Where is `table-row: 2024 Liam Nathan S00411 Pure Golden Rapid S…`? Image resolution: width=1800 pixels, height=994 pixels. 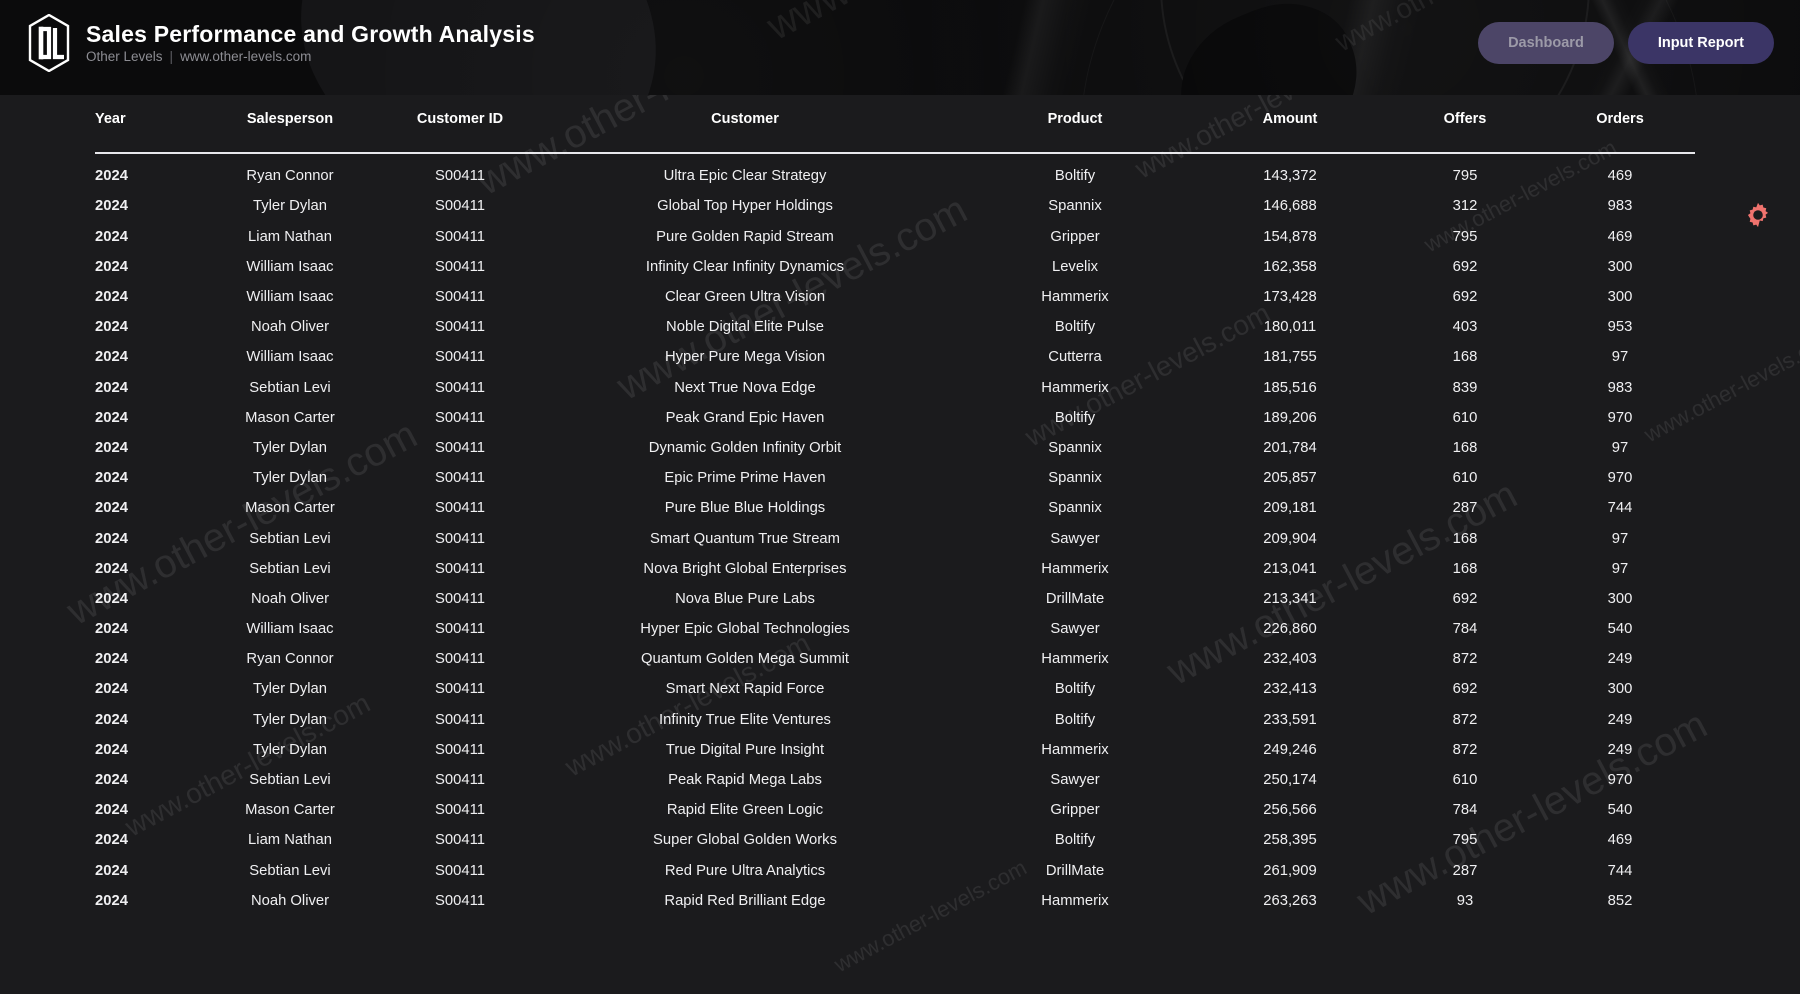 table-row: 2024 Liam Nathan S00411 Pure Golden Rapid S… is located at coordinates (895, 237).